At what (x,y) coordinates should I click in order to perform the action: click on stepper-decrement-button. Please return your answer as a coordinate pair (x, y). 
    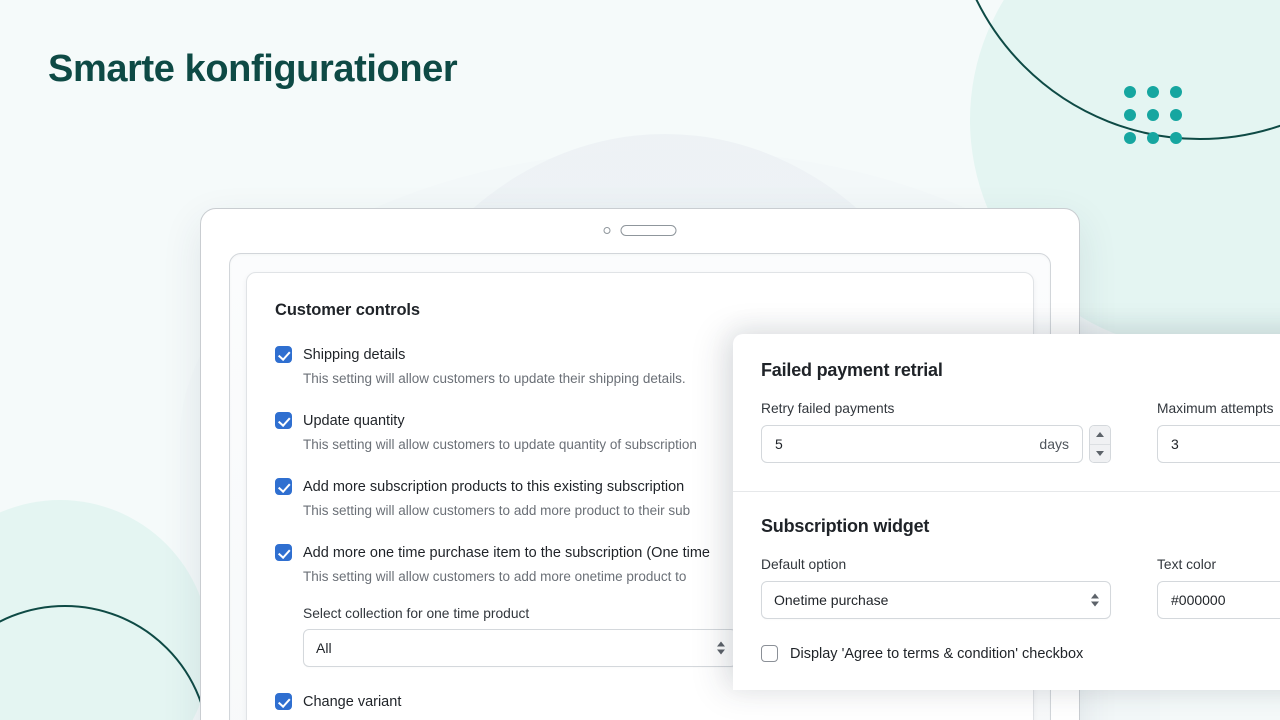
    Looking at the image, I should click on (1100, 453).